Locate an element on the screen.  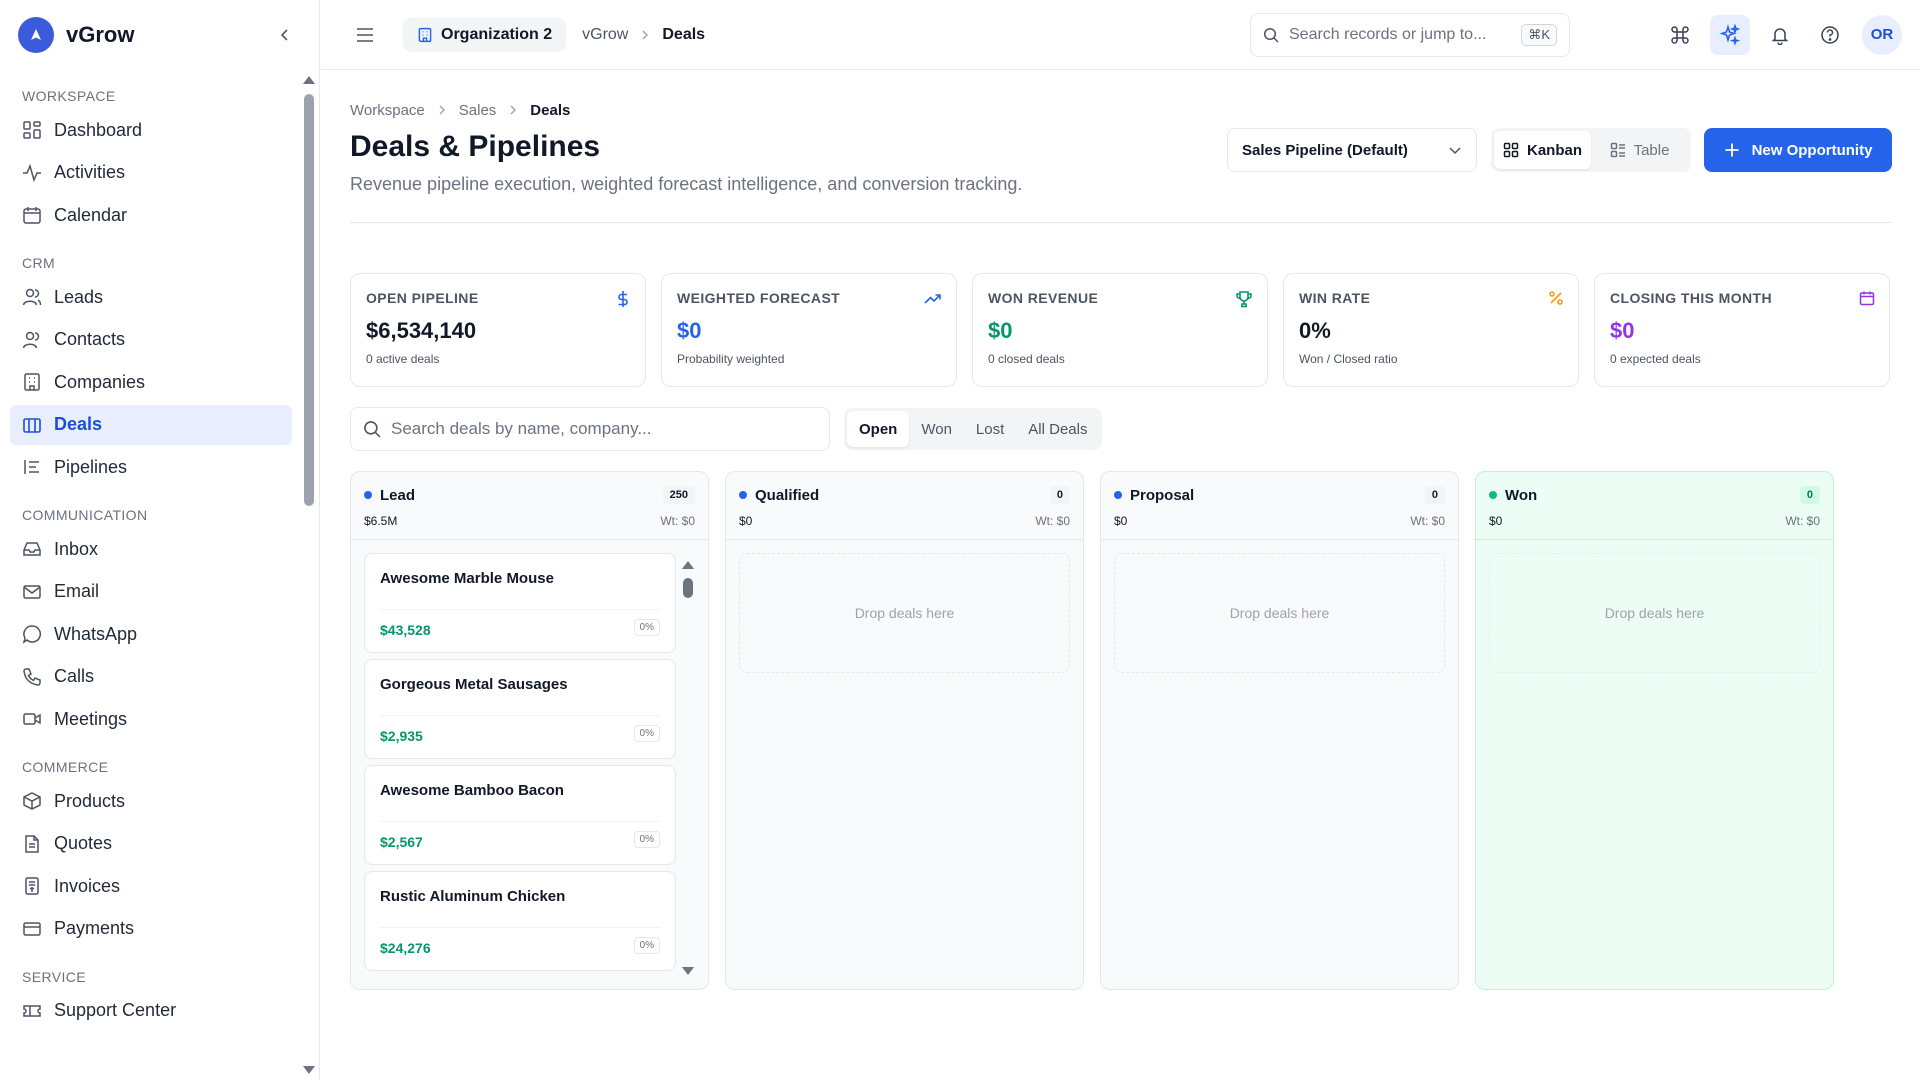
sidebar-item-label: Payments is located at coordinates (94, 928).